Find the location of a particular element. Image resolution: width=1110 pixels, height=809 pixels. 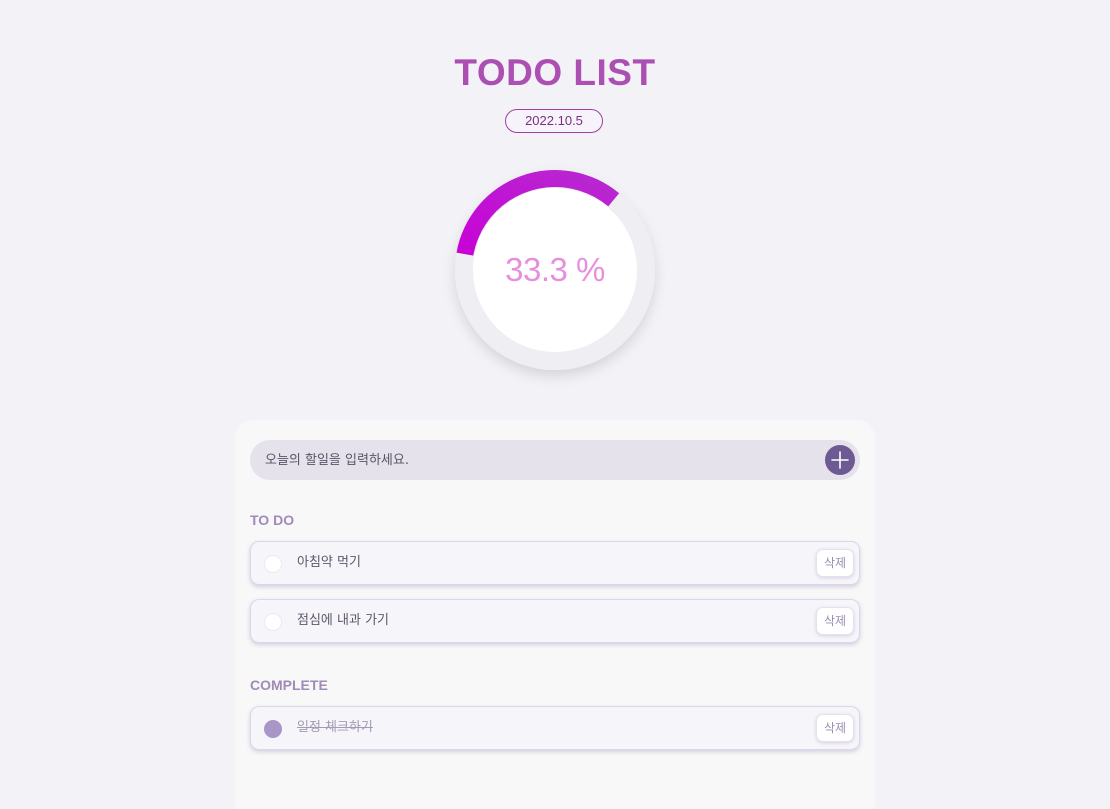

todo-item: 아침약 먹기 삭제 is located at coordinates (555, 563).